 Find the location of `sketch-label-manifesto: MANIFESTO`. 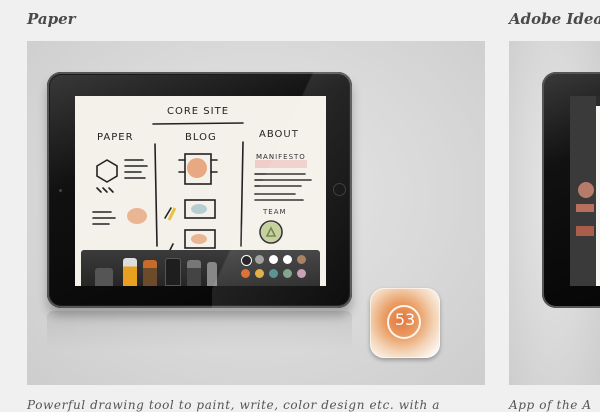

sketch-label-manifesto: MANIFESTO is located at coordinates (281, 157).